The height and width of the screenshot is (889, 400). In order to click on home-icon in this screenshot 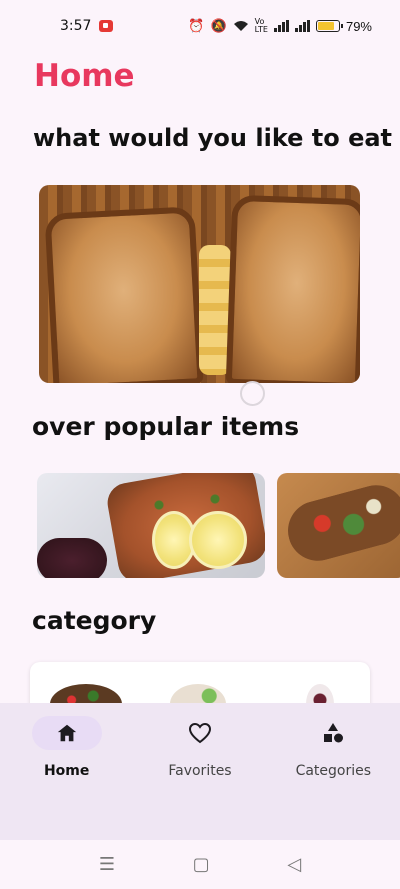, I will do `click(66, 733)`.